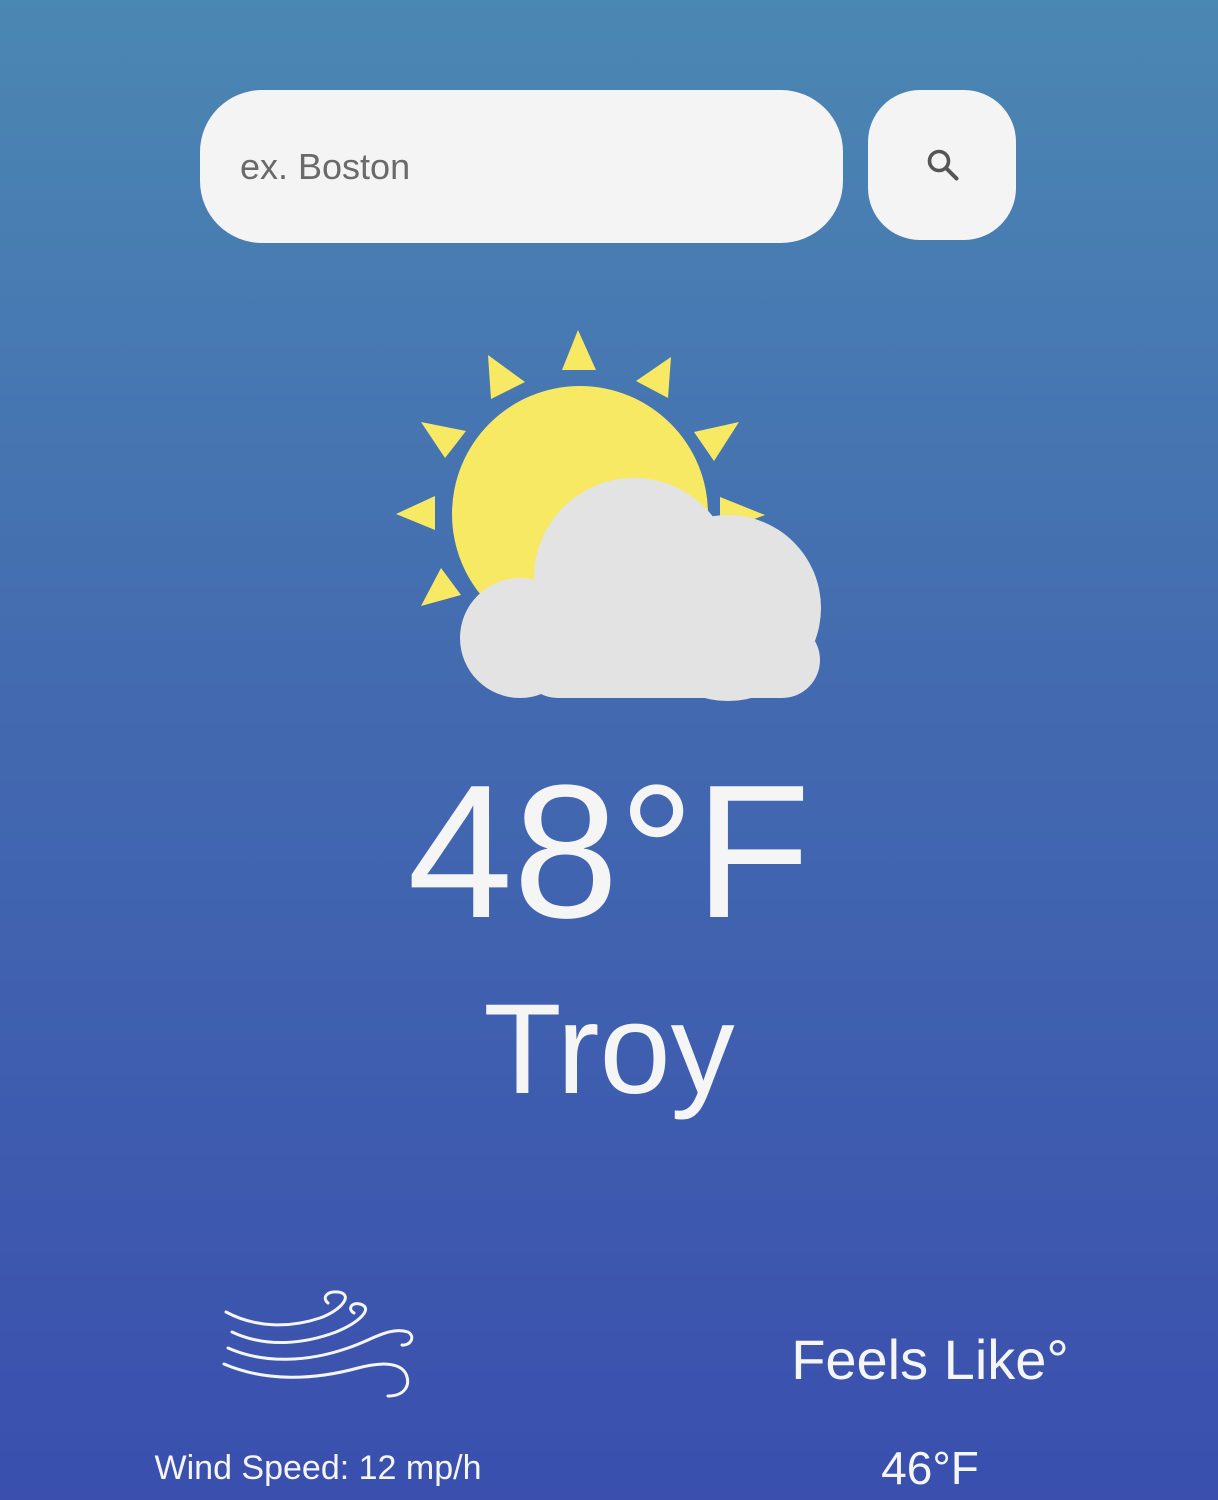 The width and height of the screenshot is (1218, 1500). Describe the element at coordinates (930, 1468) in the screenshot. I see `feels-like-value: 46°F` at that location.